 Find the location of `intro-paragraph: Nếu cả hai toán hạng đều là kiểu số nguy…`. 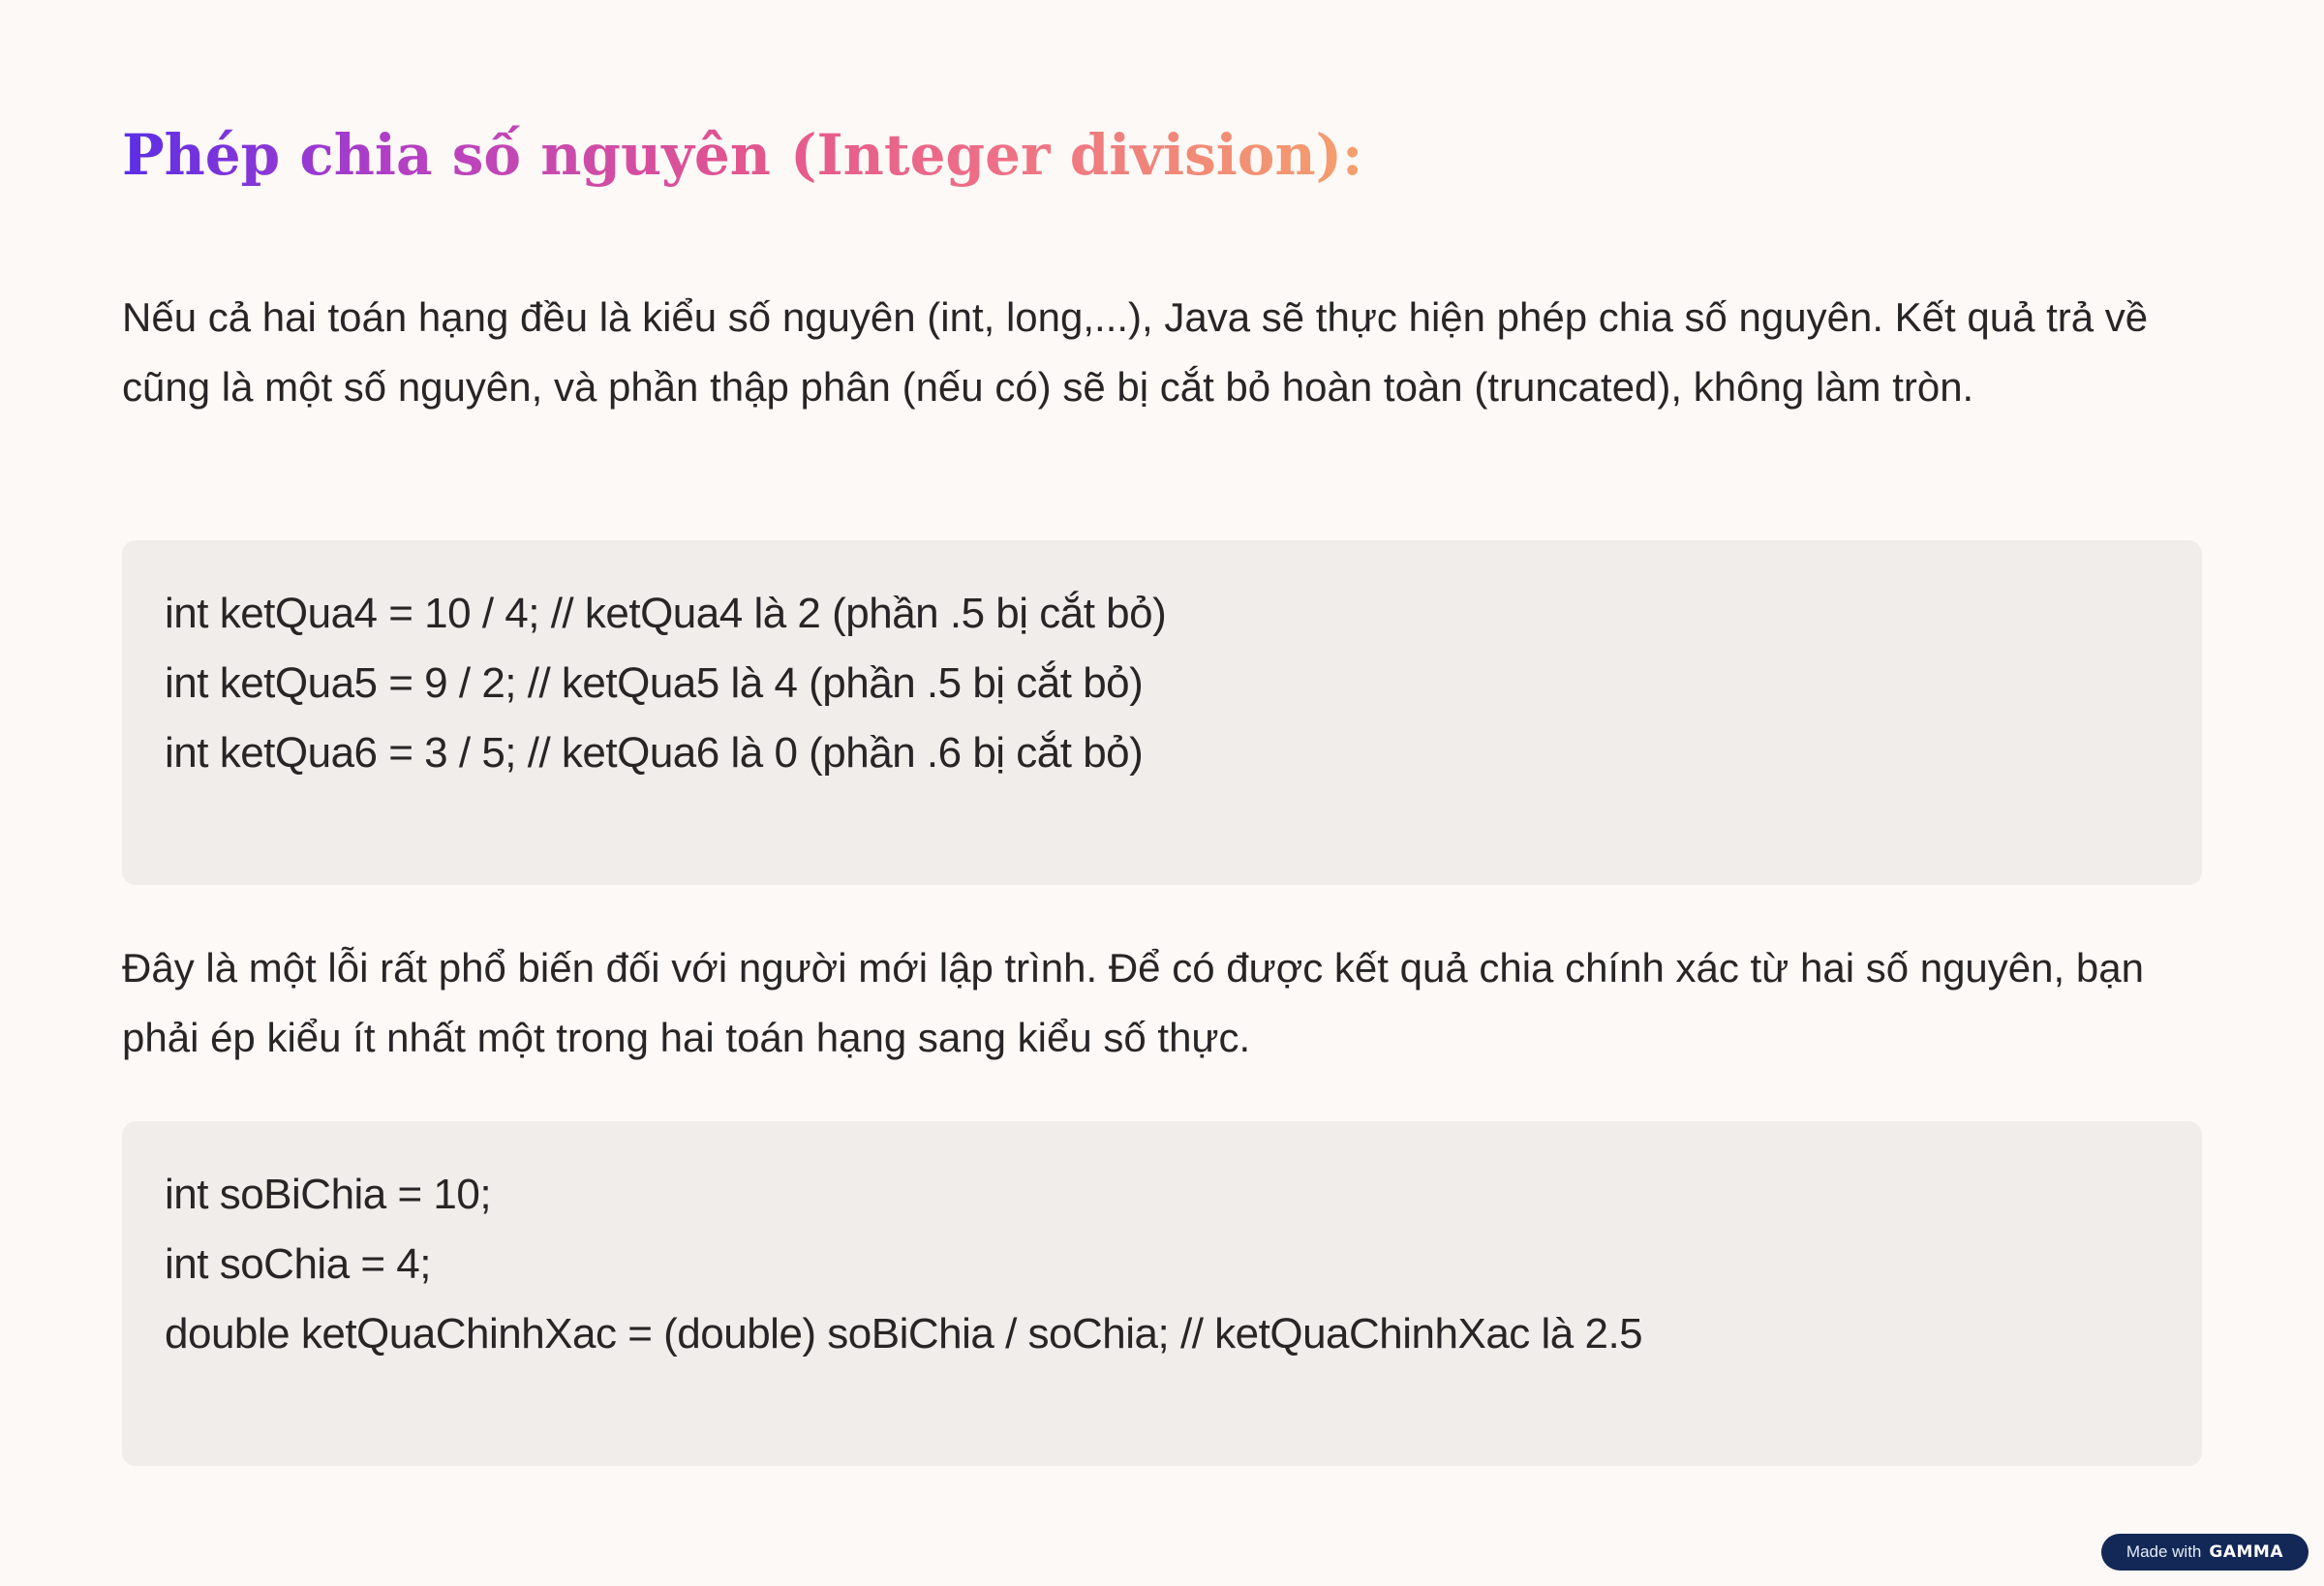

intro-paragraph: Nếu cả hai toán hạng đều là kiểu số nguy… is located at coordinates (1135, 352).